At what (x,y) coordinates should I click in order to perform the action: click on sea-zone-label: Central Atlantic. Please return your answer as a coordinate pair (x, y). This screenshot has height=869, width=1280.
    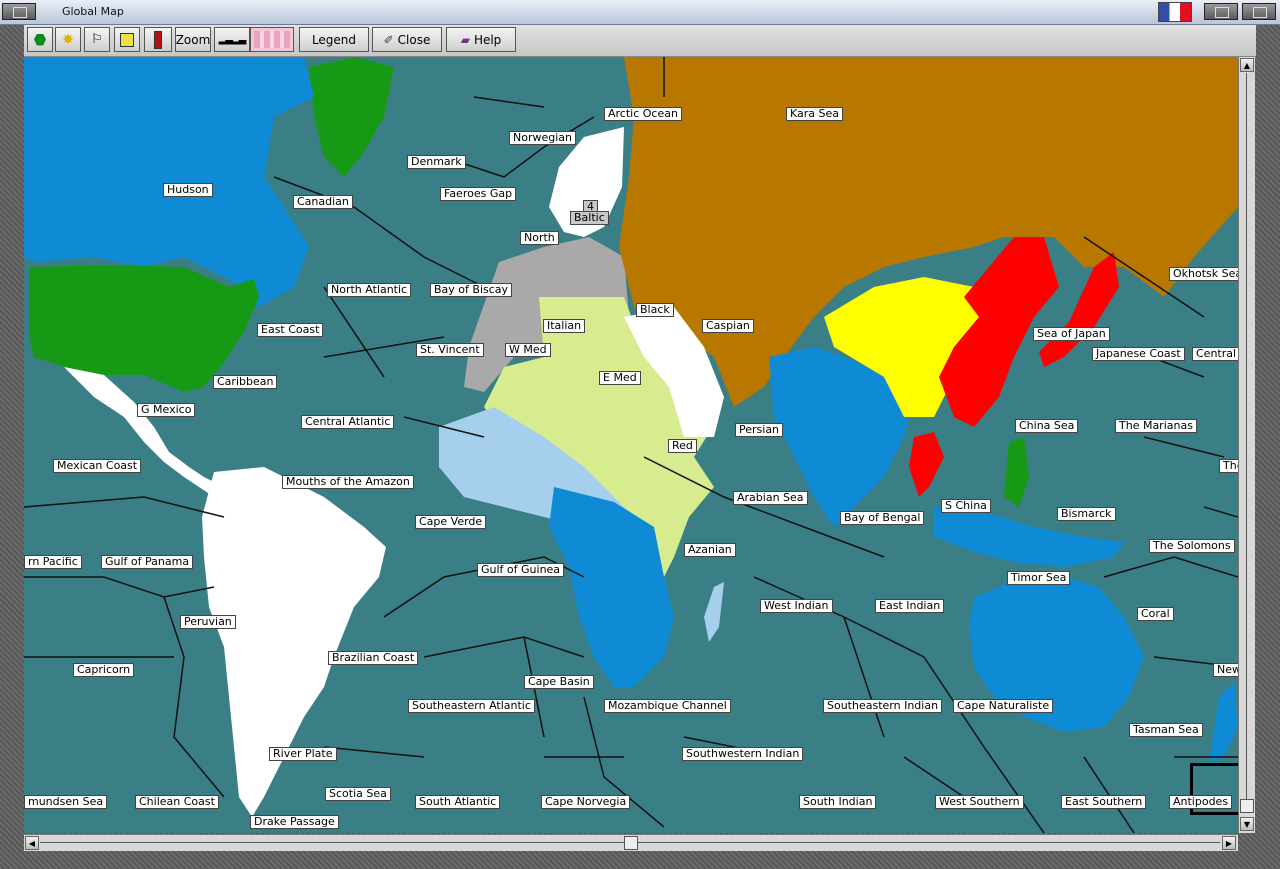
    Looking at the image, I should click on (348, 422).